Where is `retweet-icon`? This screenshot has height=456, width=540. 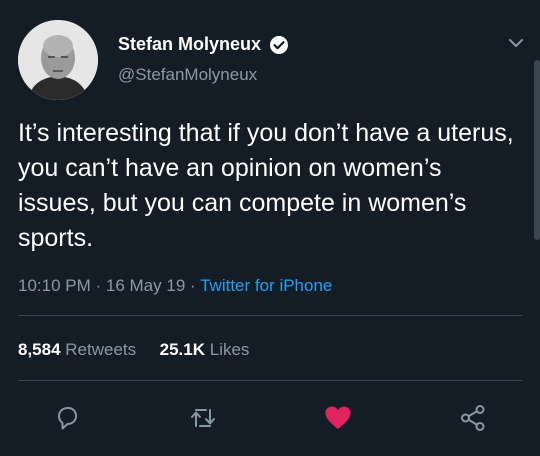
retweet-icon is located at coordinates (203, 418).